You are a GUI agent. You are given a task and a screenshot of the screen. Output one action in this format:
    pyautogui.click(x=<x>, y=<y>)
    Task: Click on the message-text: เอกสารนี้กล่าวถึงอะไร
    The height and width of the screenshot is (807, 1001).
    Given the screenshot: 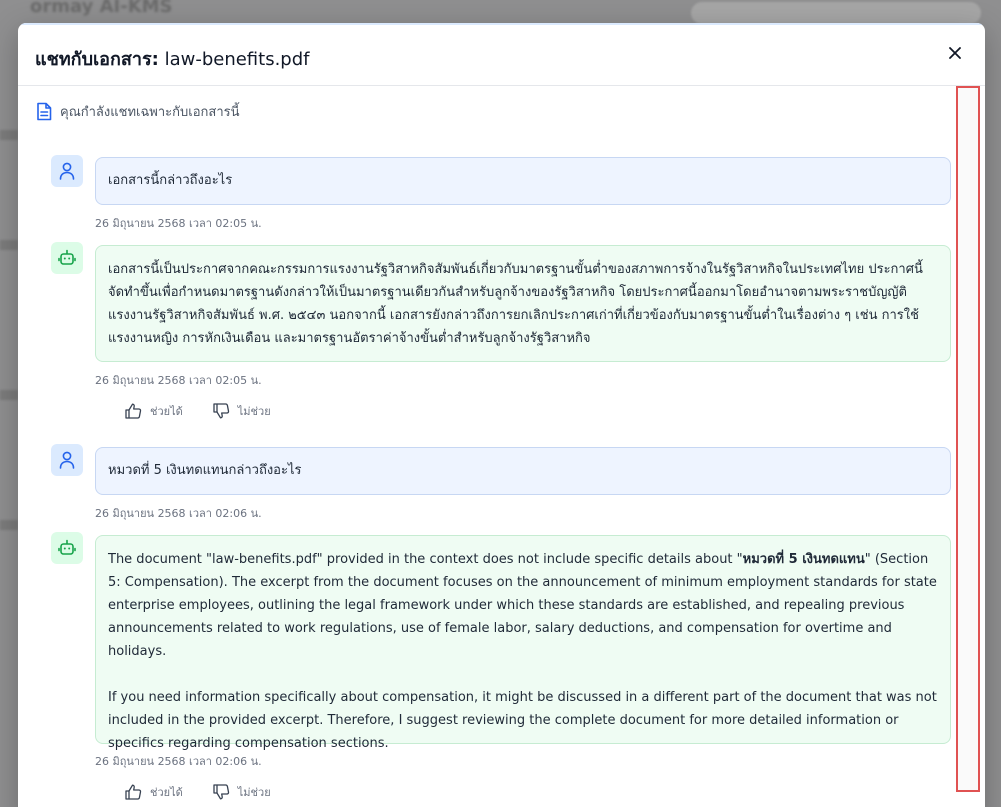 What is the action you would take?
    pyautogui.click(x=170, y=180)
    